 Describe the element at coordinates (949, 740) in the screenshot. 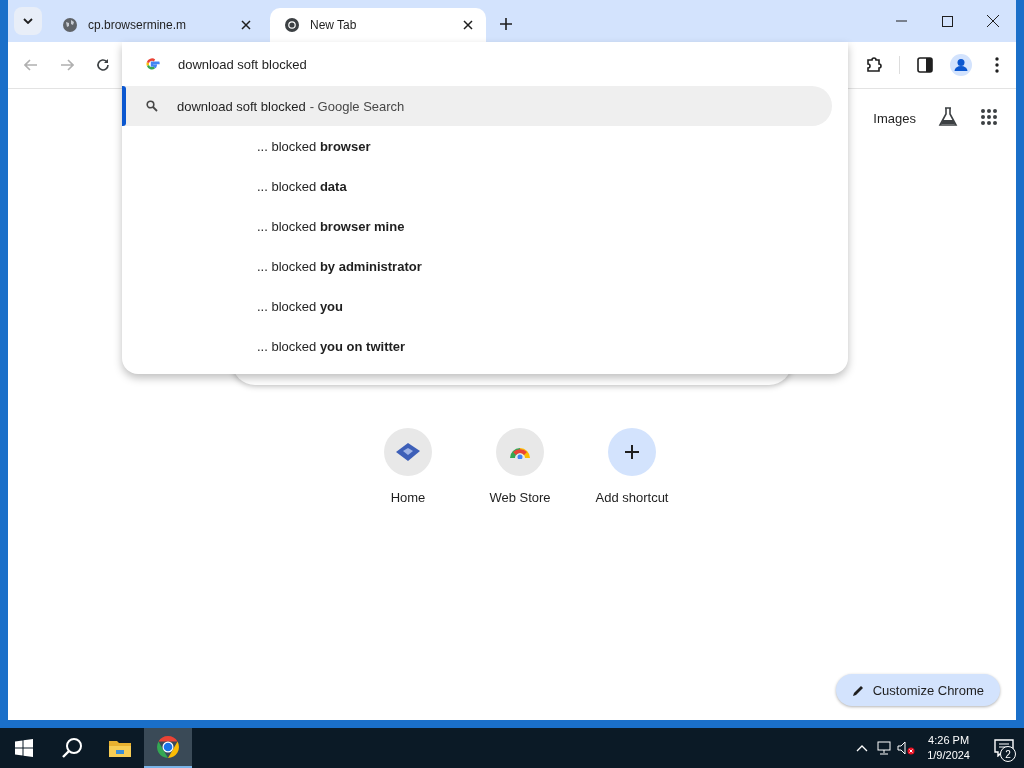

I see `clock-time: 4:26 PM` at that location.